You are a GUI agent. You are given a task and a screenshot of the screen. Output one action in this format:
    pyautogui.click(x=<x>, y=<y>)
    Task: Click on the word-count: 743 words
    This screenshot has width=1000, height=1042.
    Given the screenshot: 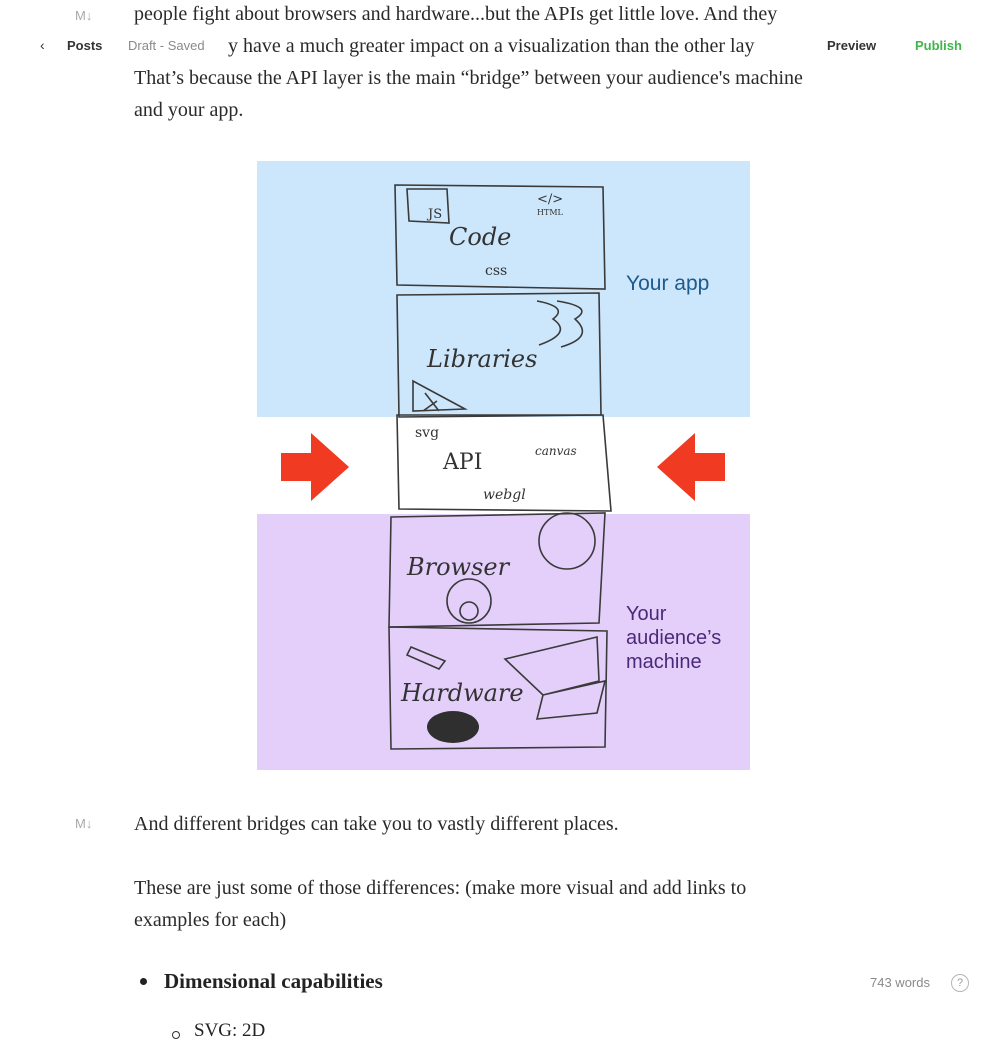 What is the action you would take?
    pyautogui.click(x=900, y=982)
    